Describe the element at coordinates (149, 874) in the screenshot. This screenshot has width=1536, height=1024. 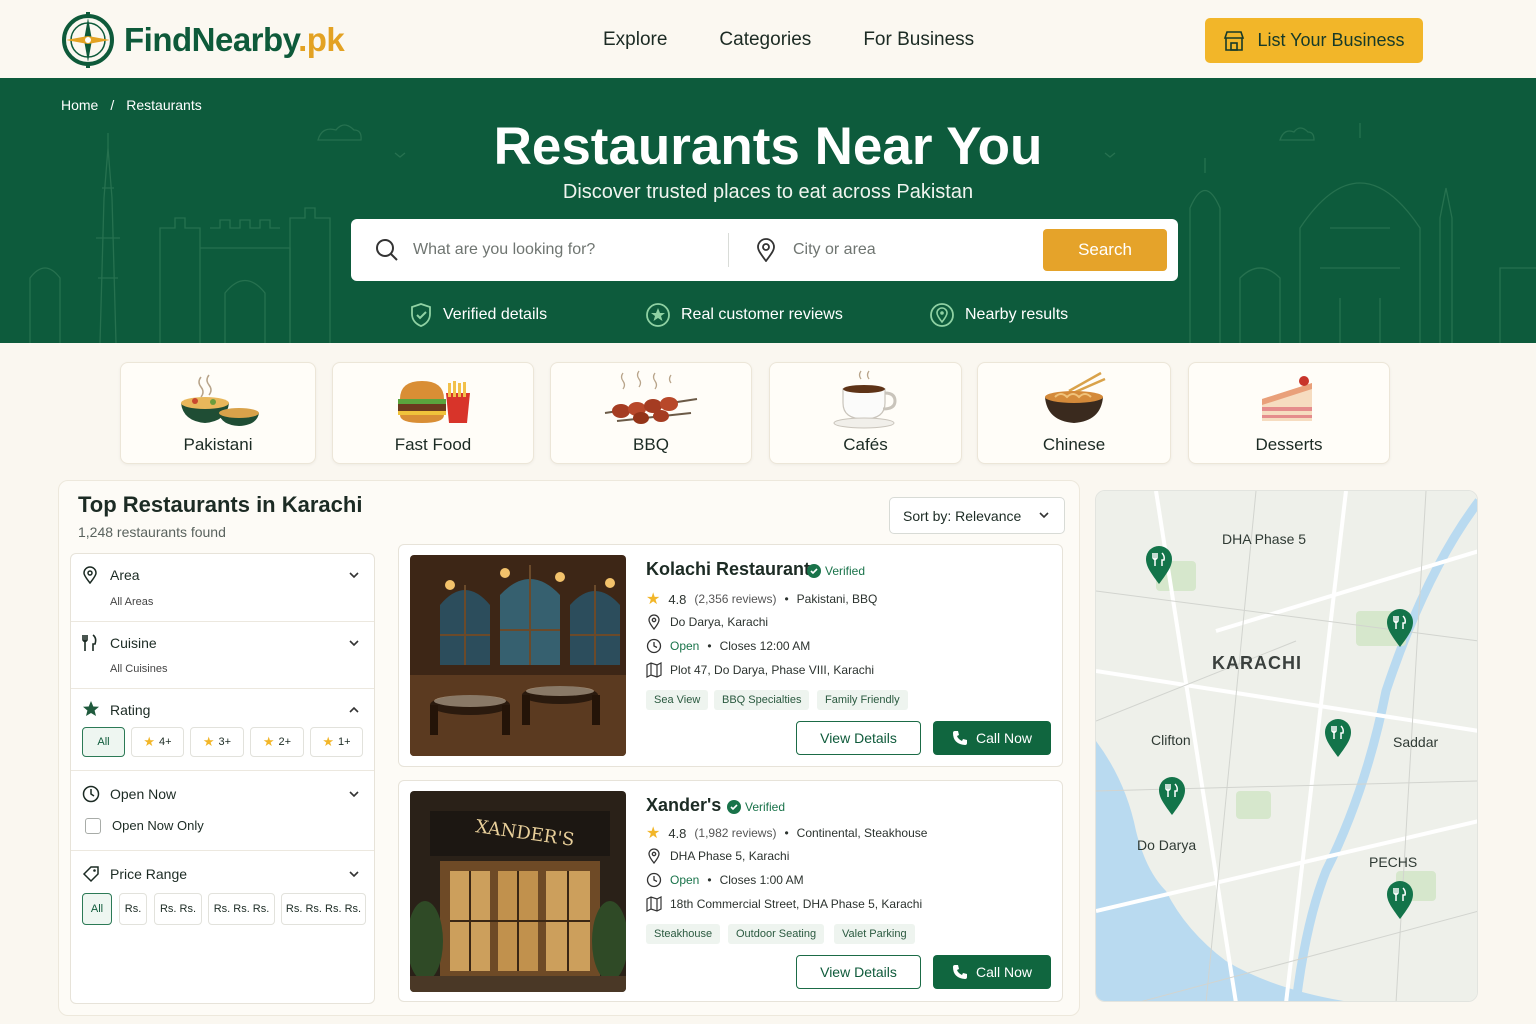
I see `filter-price-title: Price Range` at that location.